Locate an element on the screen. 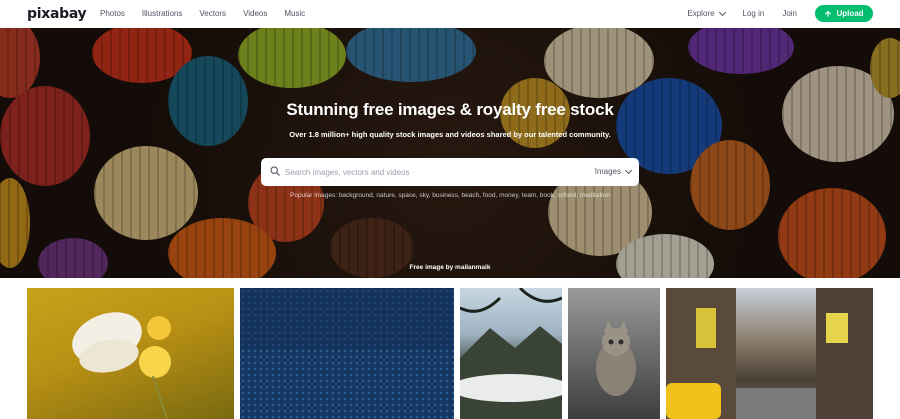  image-card-city-street is located at coordinates (769, 353).